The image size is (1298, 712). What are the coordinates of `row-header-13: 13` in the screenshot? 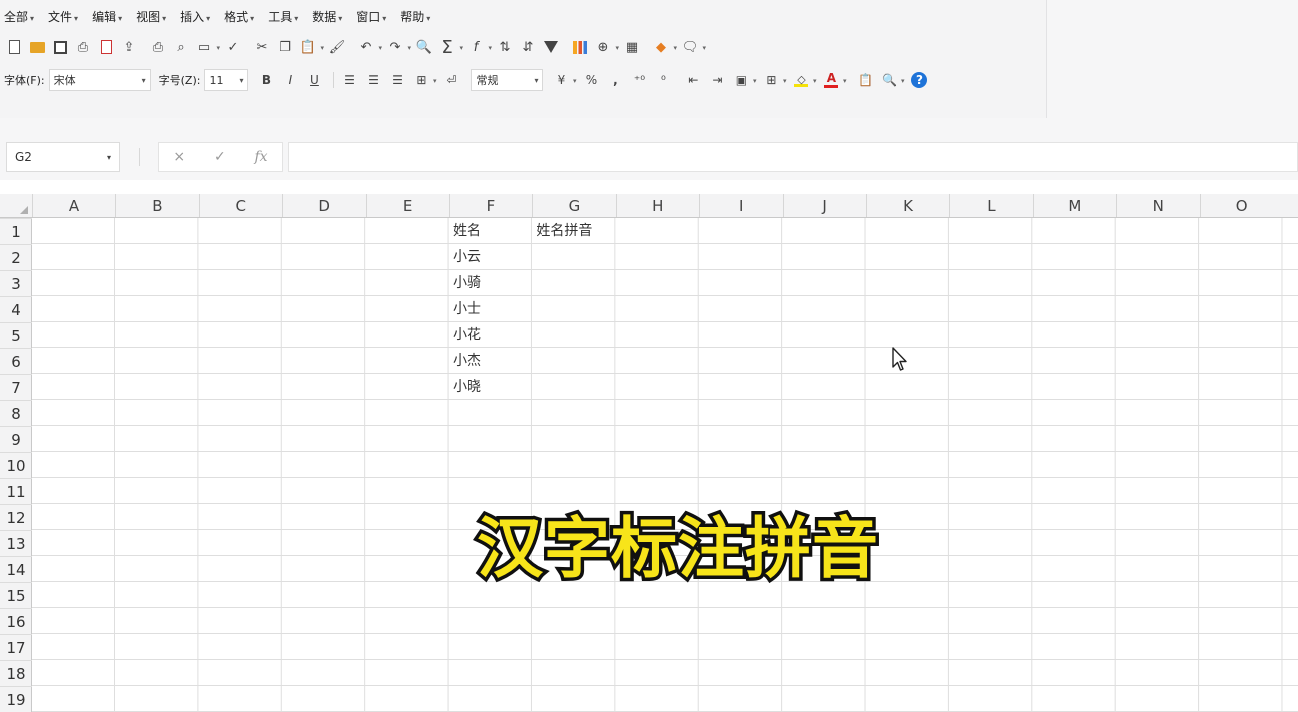 It's located at (16, 543).